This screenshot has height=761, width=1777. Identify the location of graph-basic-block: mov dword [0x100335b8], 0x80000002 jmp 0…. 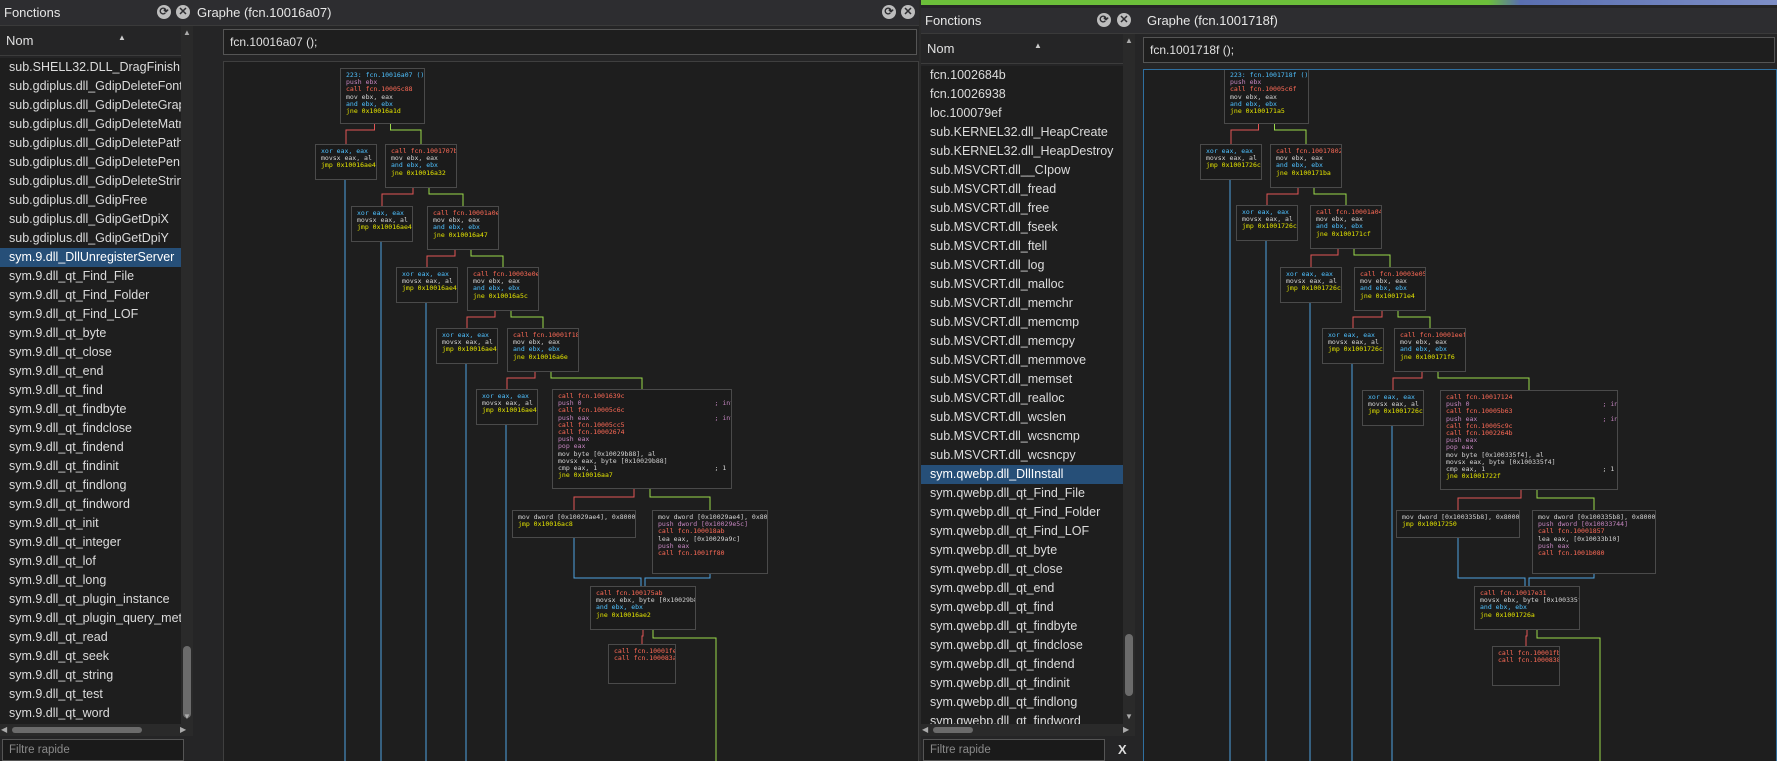
(1458, 524).